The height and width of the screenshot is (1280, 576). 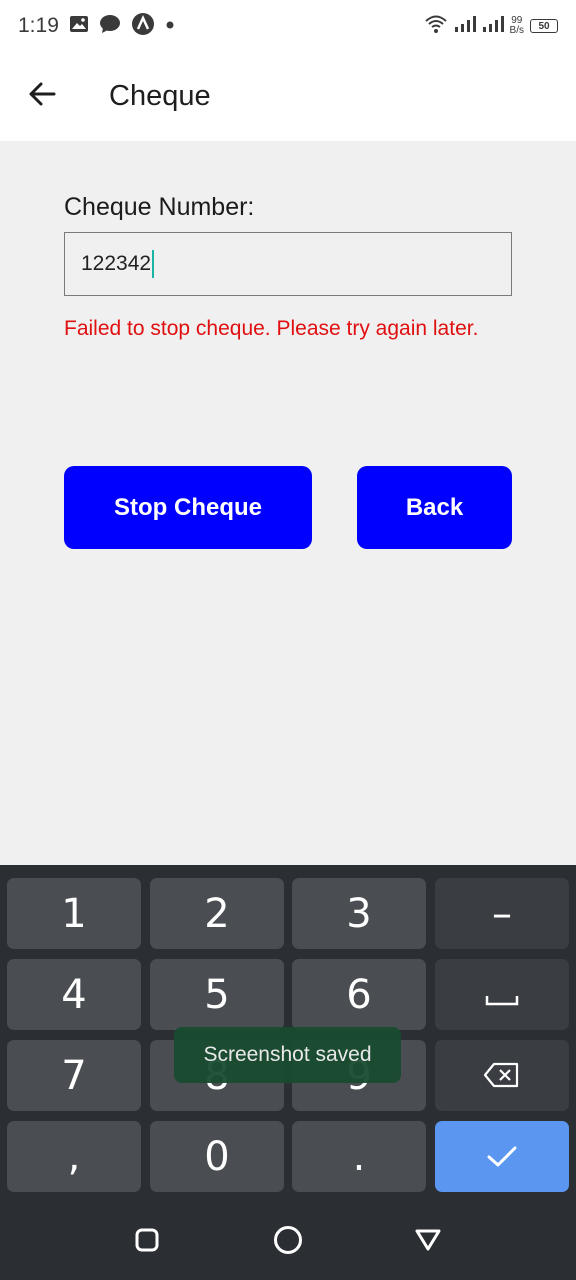 What do you see at coordinates (217, 913) in the screenshot?
I see `key-2: 2` at bounding box center [217, 913].